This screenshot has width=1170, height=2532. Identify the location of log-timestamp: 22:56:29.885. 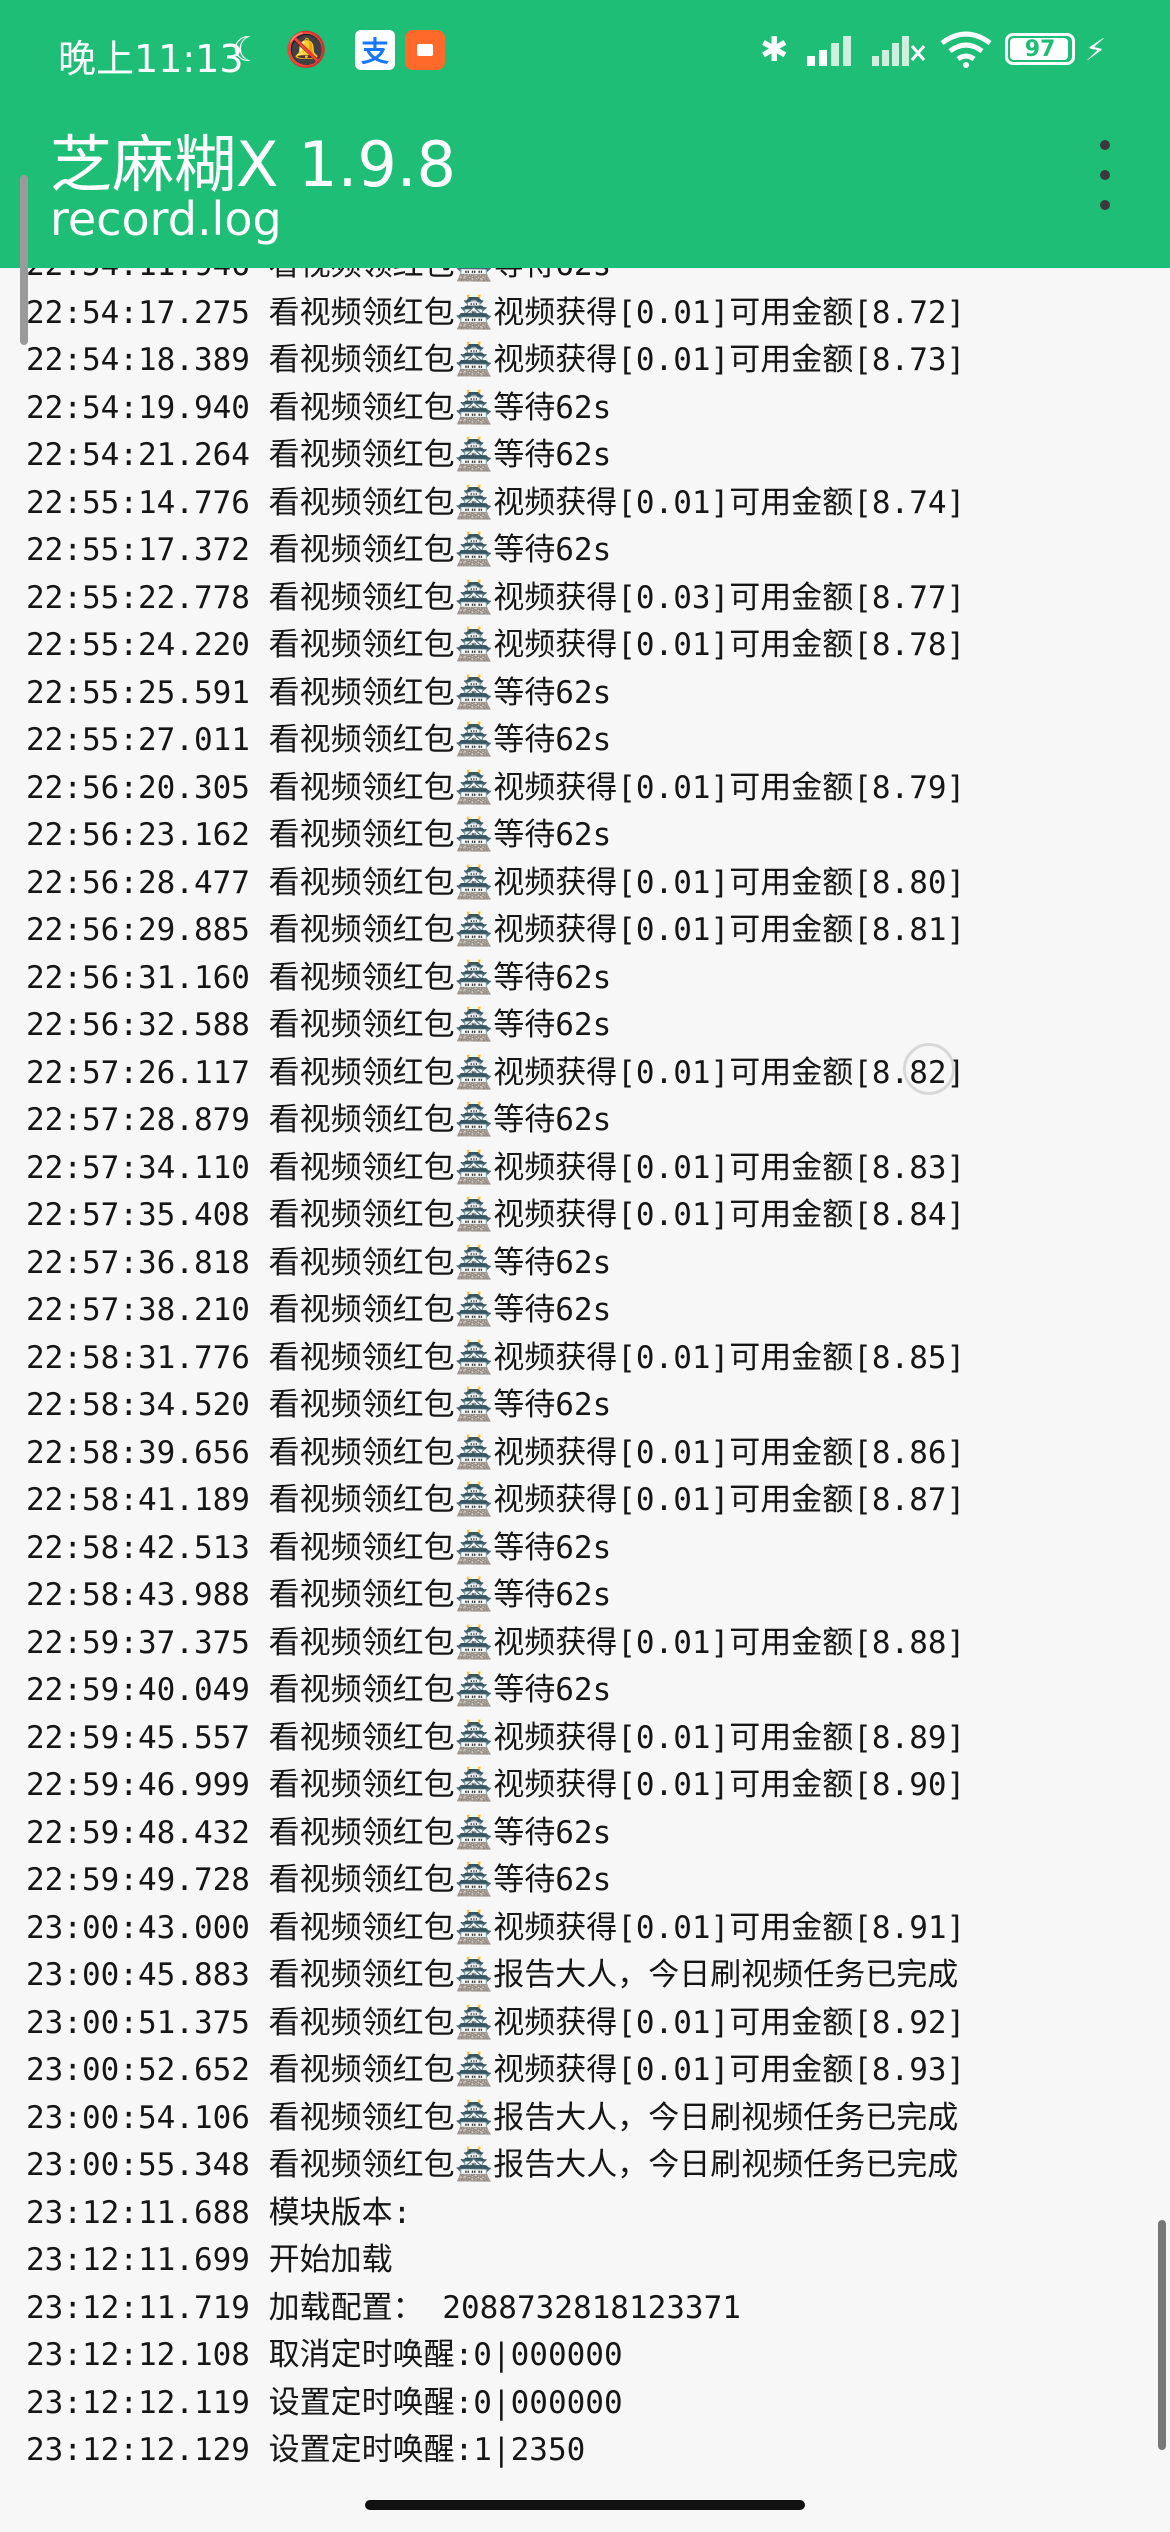
(138, 930).